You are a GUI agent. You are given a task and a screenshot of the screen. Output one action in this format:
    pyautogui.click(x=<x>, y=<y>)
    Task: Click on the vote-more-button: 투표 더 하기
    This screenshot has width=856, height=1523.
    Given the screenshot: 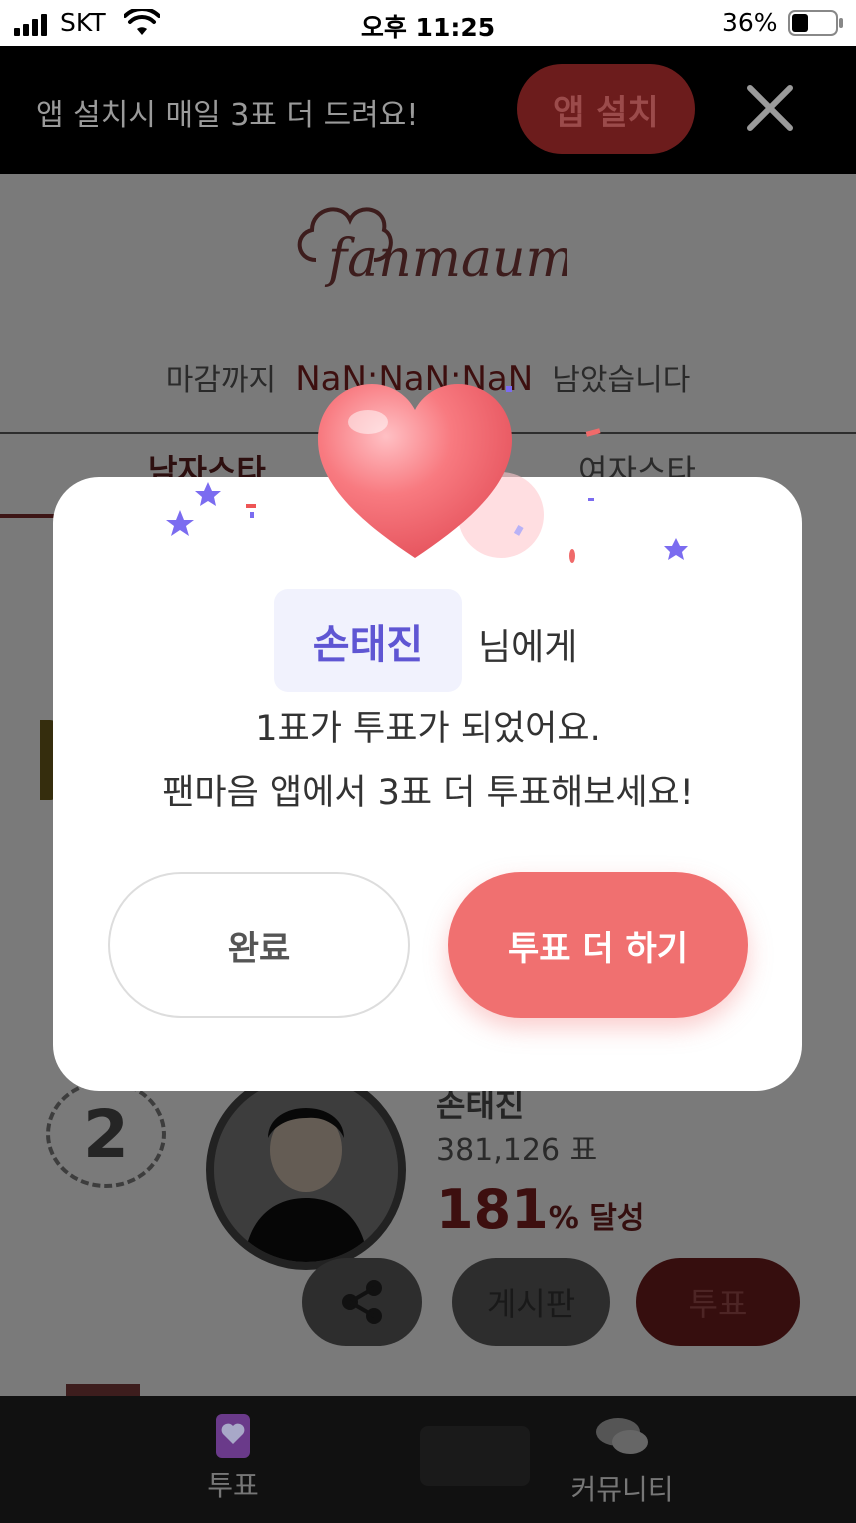 What is the action you would take?
    pyautogui.click(x=598, y=945)
    